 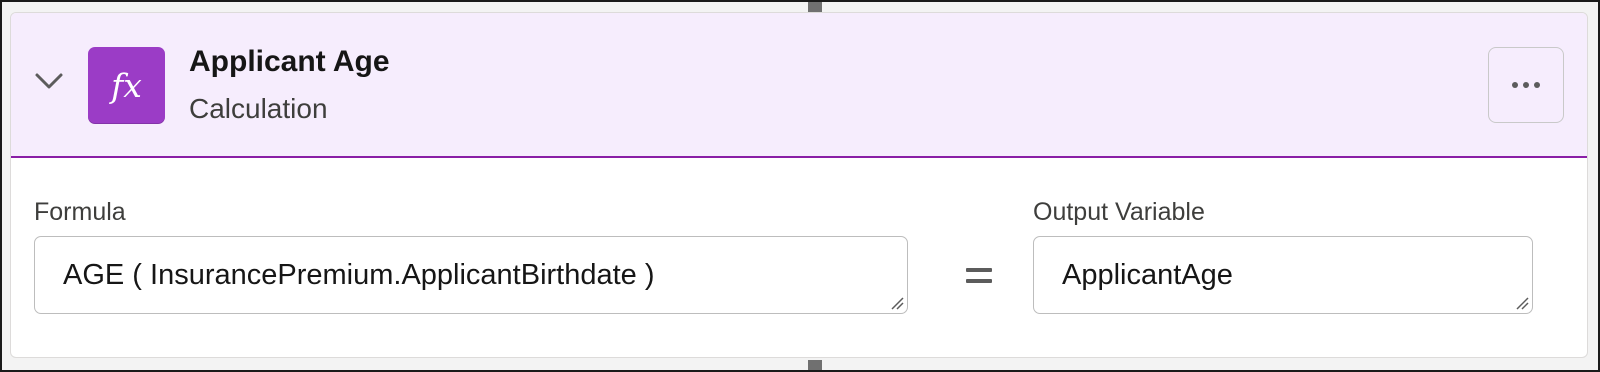 I want to click on output-variable-field: ApplicantAge, so click(x=1283, y=275).